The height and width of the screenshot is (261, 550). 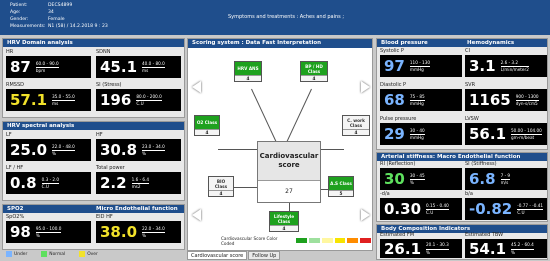 I want to click on lf-metric: LF 25.0 22.0 - 48.0%, so click(x=48, y=146).